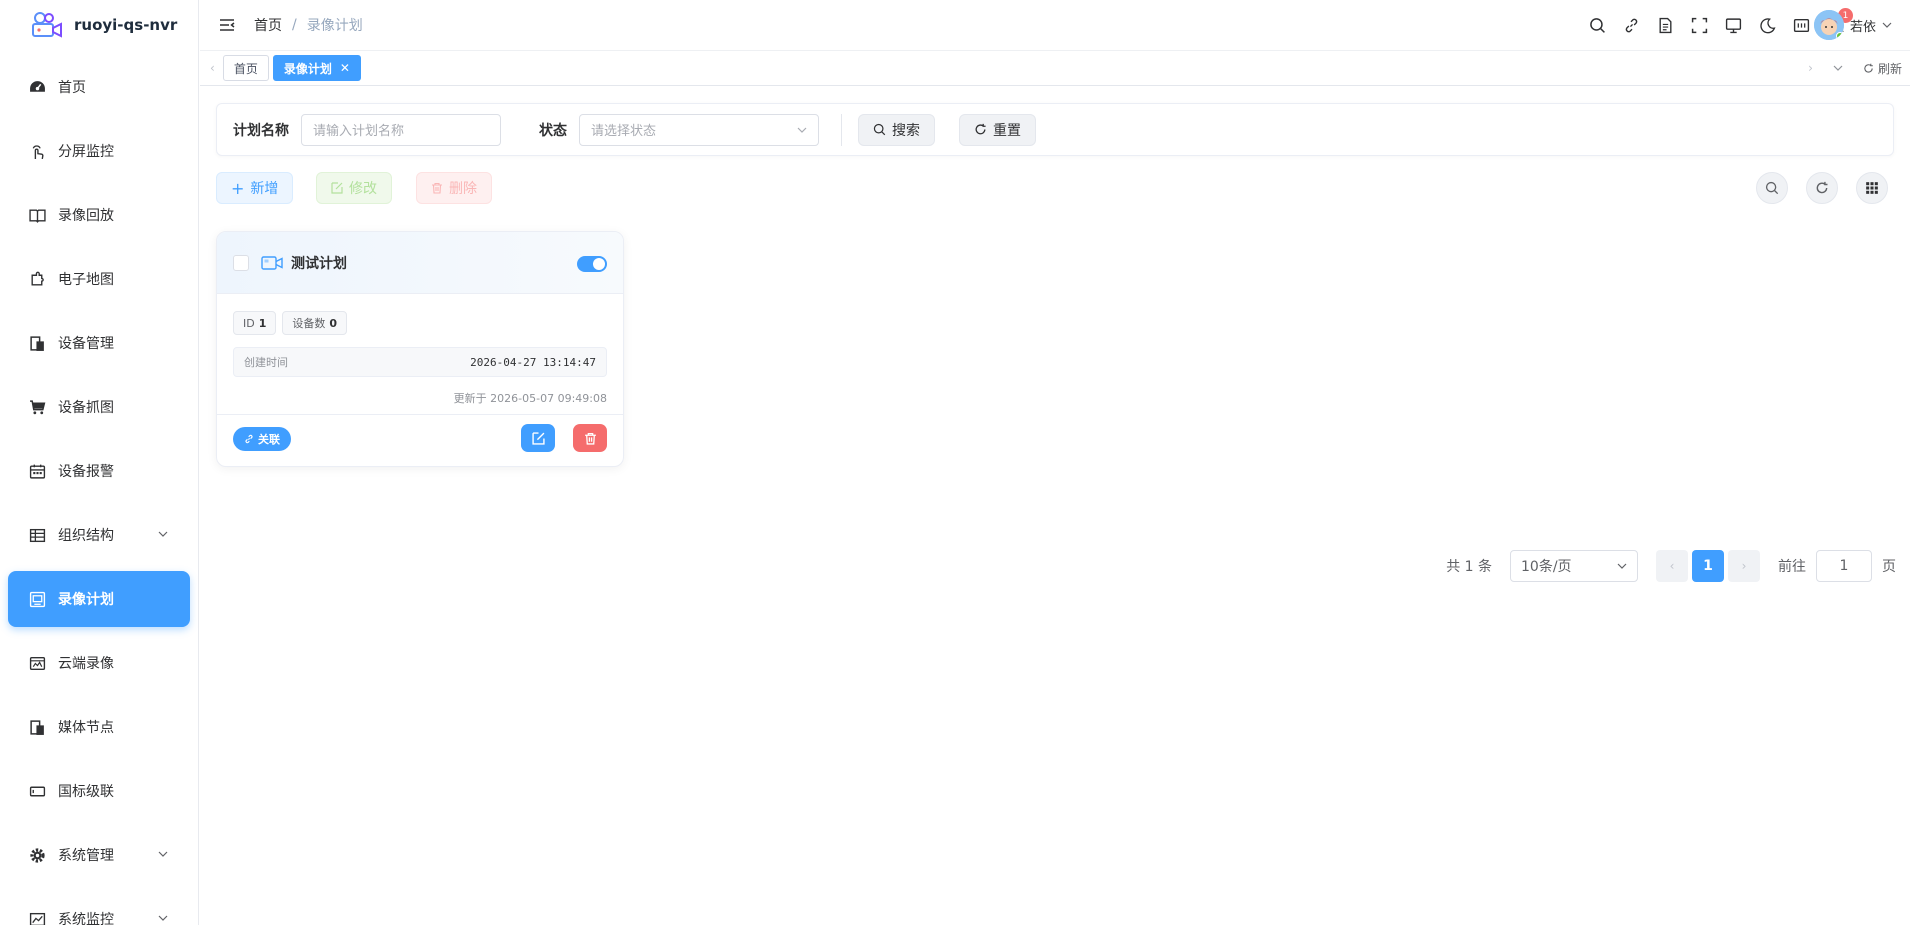 The image size is (1910, 925). I want to click on breadcrumb-home: 首页, so click(268, 25).